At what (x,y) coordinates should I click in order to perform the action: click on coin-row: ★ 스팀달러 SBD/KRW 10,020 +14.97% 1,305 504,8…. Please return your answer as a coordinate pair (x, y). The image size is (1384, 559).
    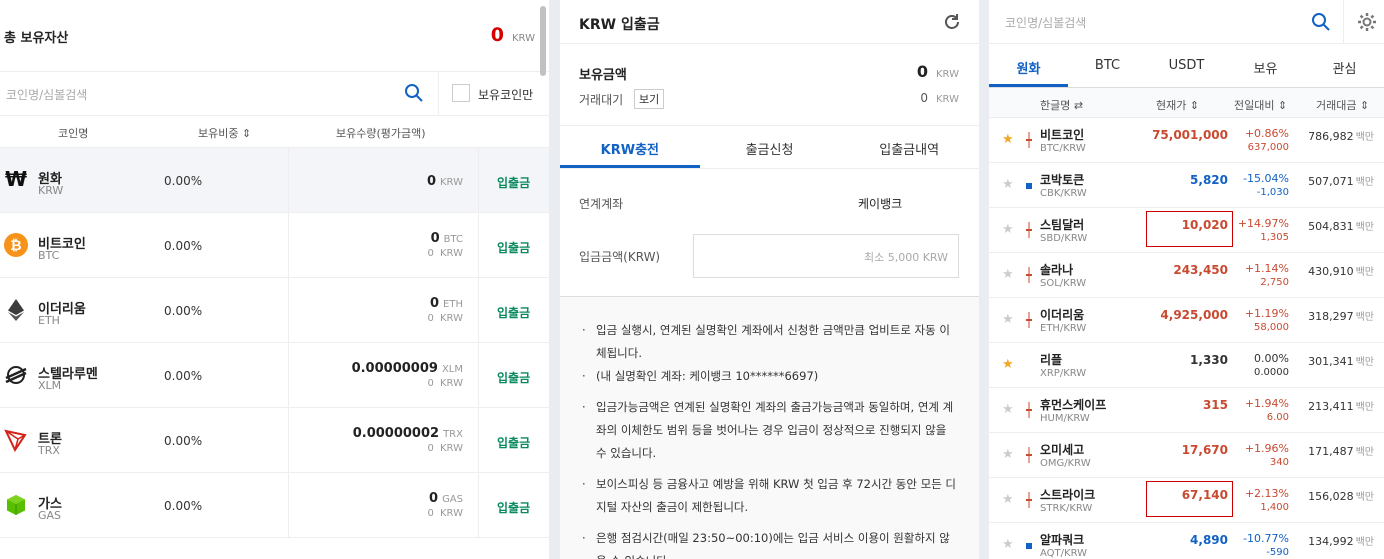
    Looking at the image, I should click on (1186, 230).